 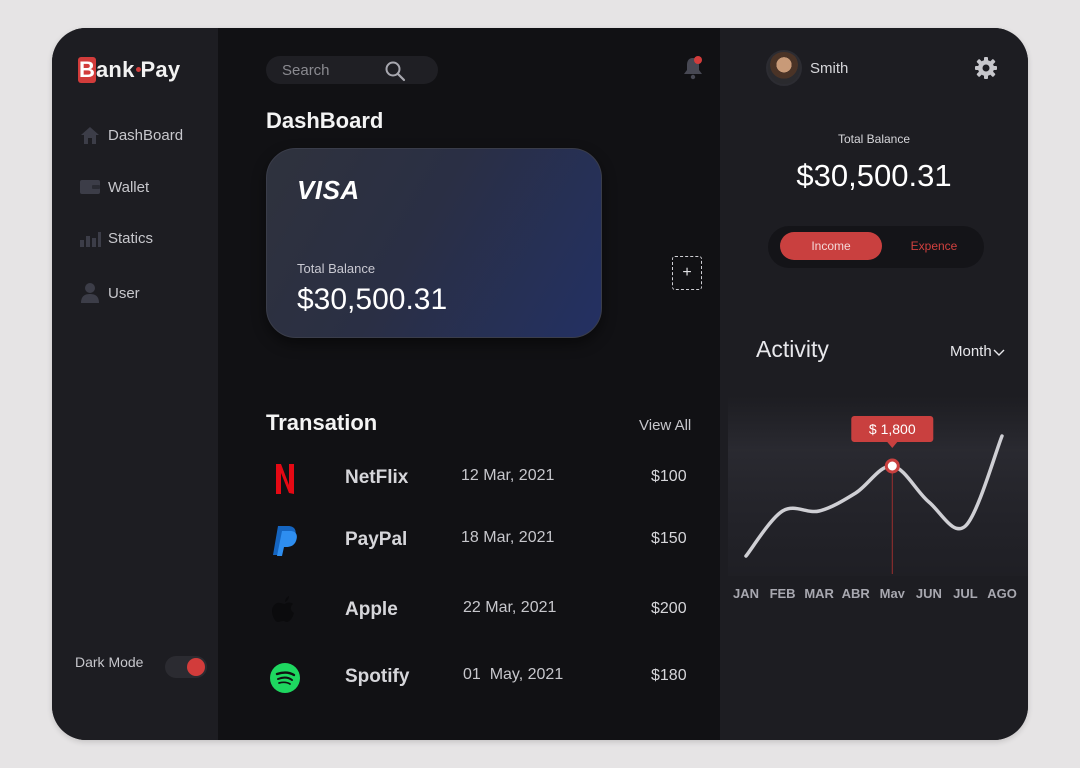 I want to click on wallet-icon, so click(x=90, y=187).